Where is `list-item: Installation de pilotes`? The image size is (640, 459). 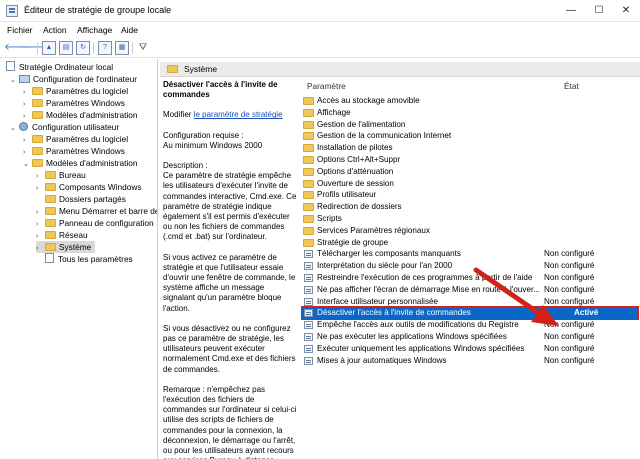
list-item: Installation de pilotes is located at coordinates (470, 148).